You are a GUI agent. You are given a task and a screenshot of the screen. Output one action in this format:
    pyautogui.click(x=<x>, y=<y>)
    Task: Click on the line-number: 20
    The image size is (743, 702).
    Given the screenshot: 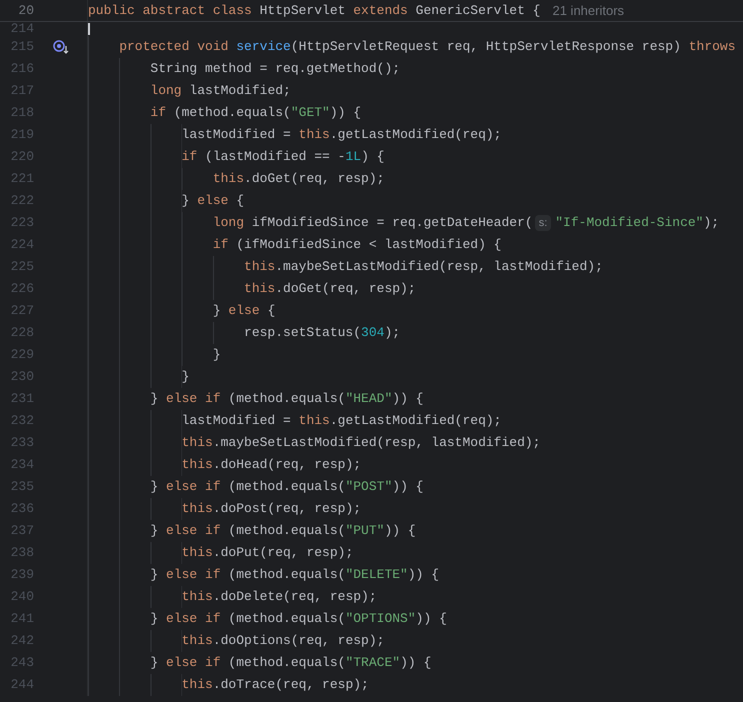 What is the action you would take?
    pyautogui.click(x=25, y=11)
    